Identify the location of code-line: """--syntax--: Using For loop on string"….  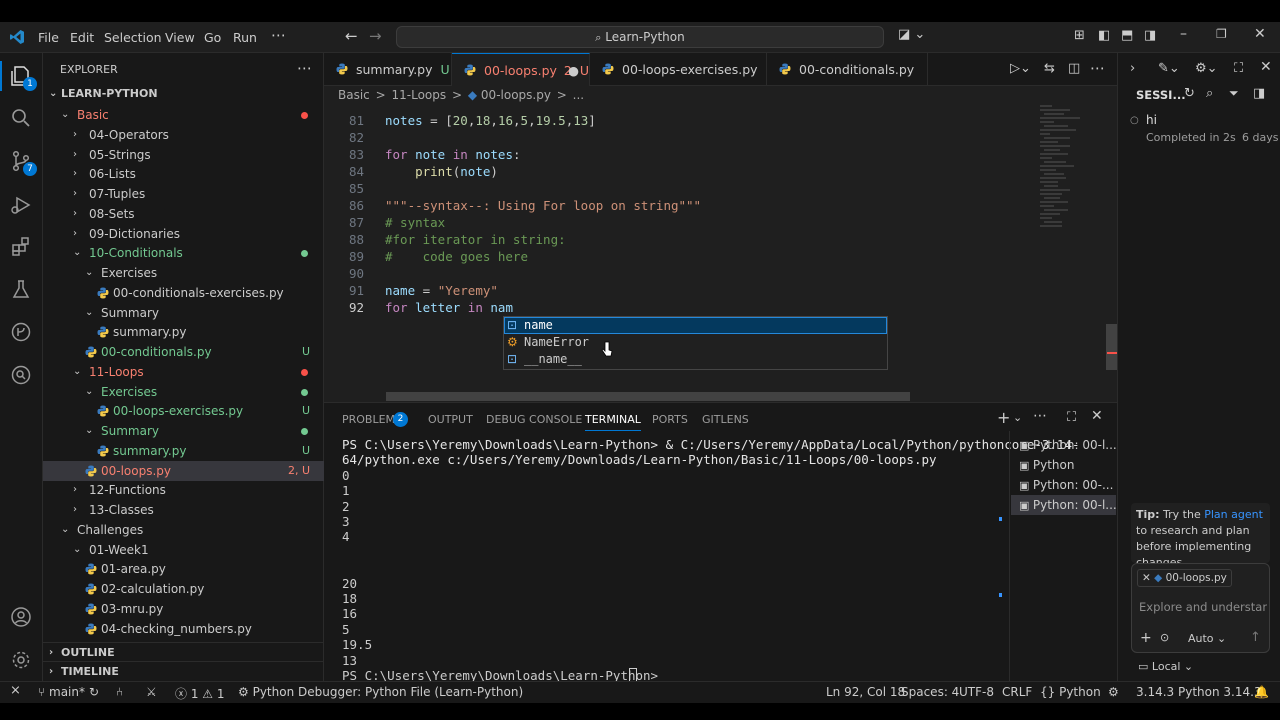
(543, 205).